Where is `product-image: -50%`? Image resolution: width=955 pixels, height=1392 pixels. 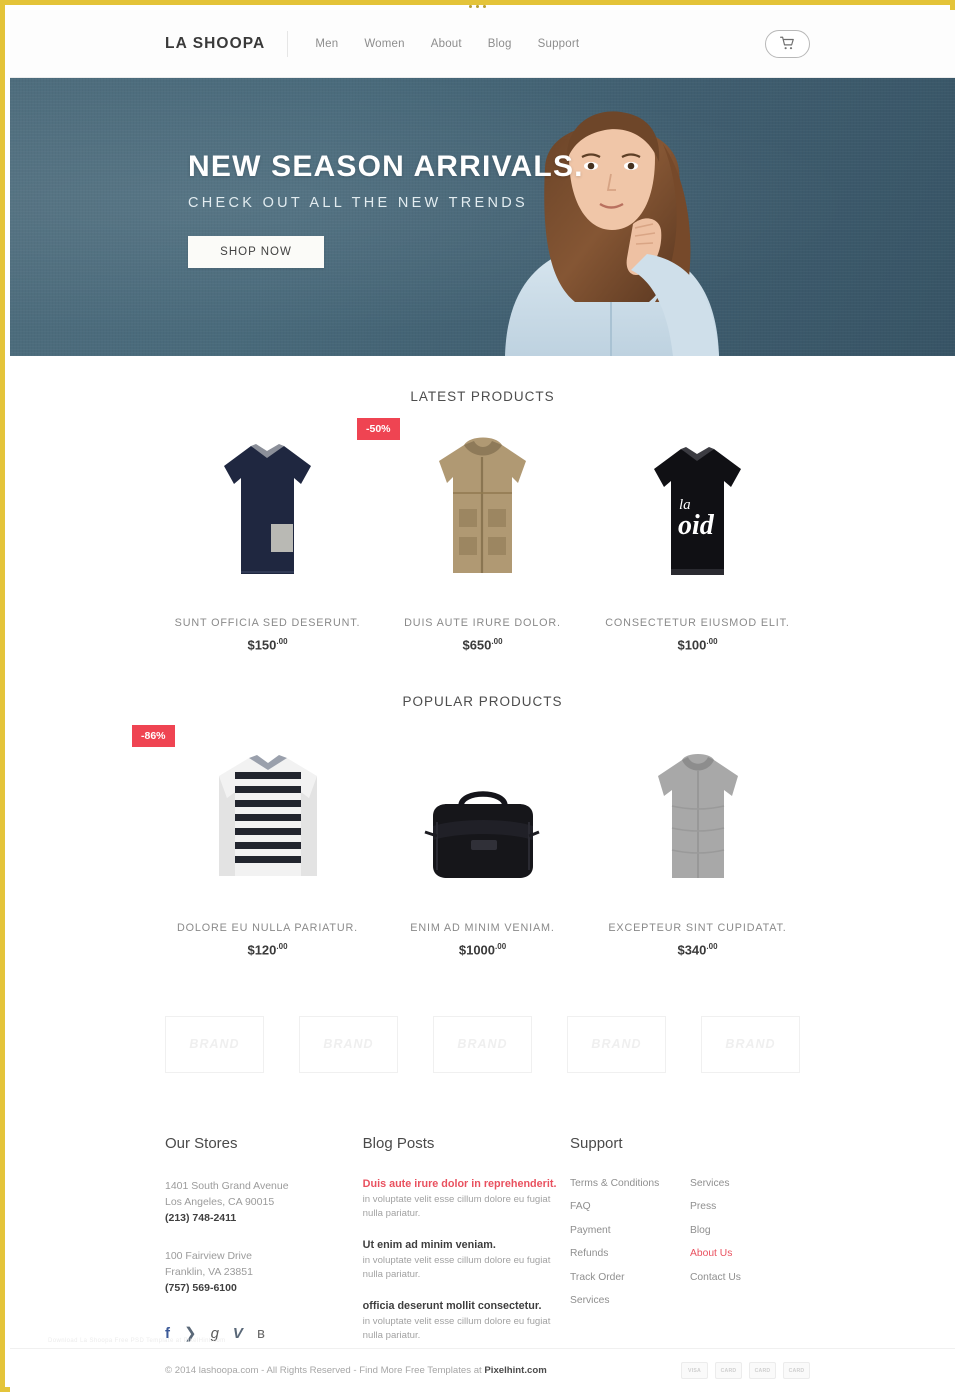 product-image: -50% is located at coordinates (473, 499).